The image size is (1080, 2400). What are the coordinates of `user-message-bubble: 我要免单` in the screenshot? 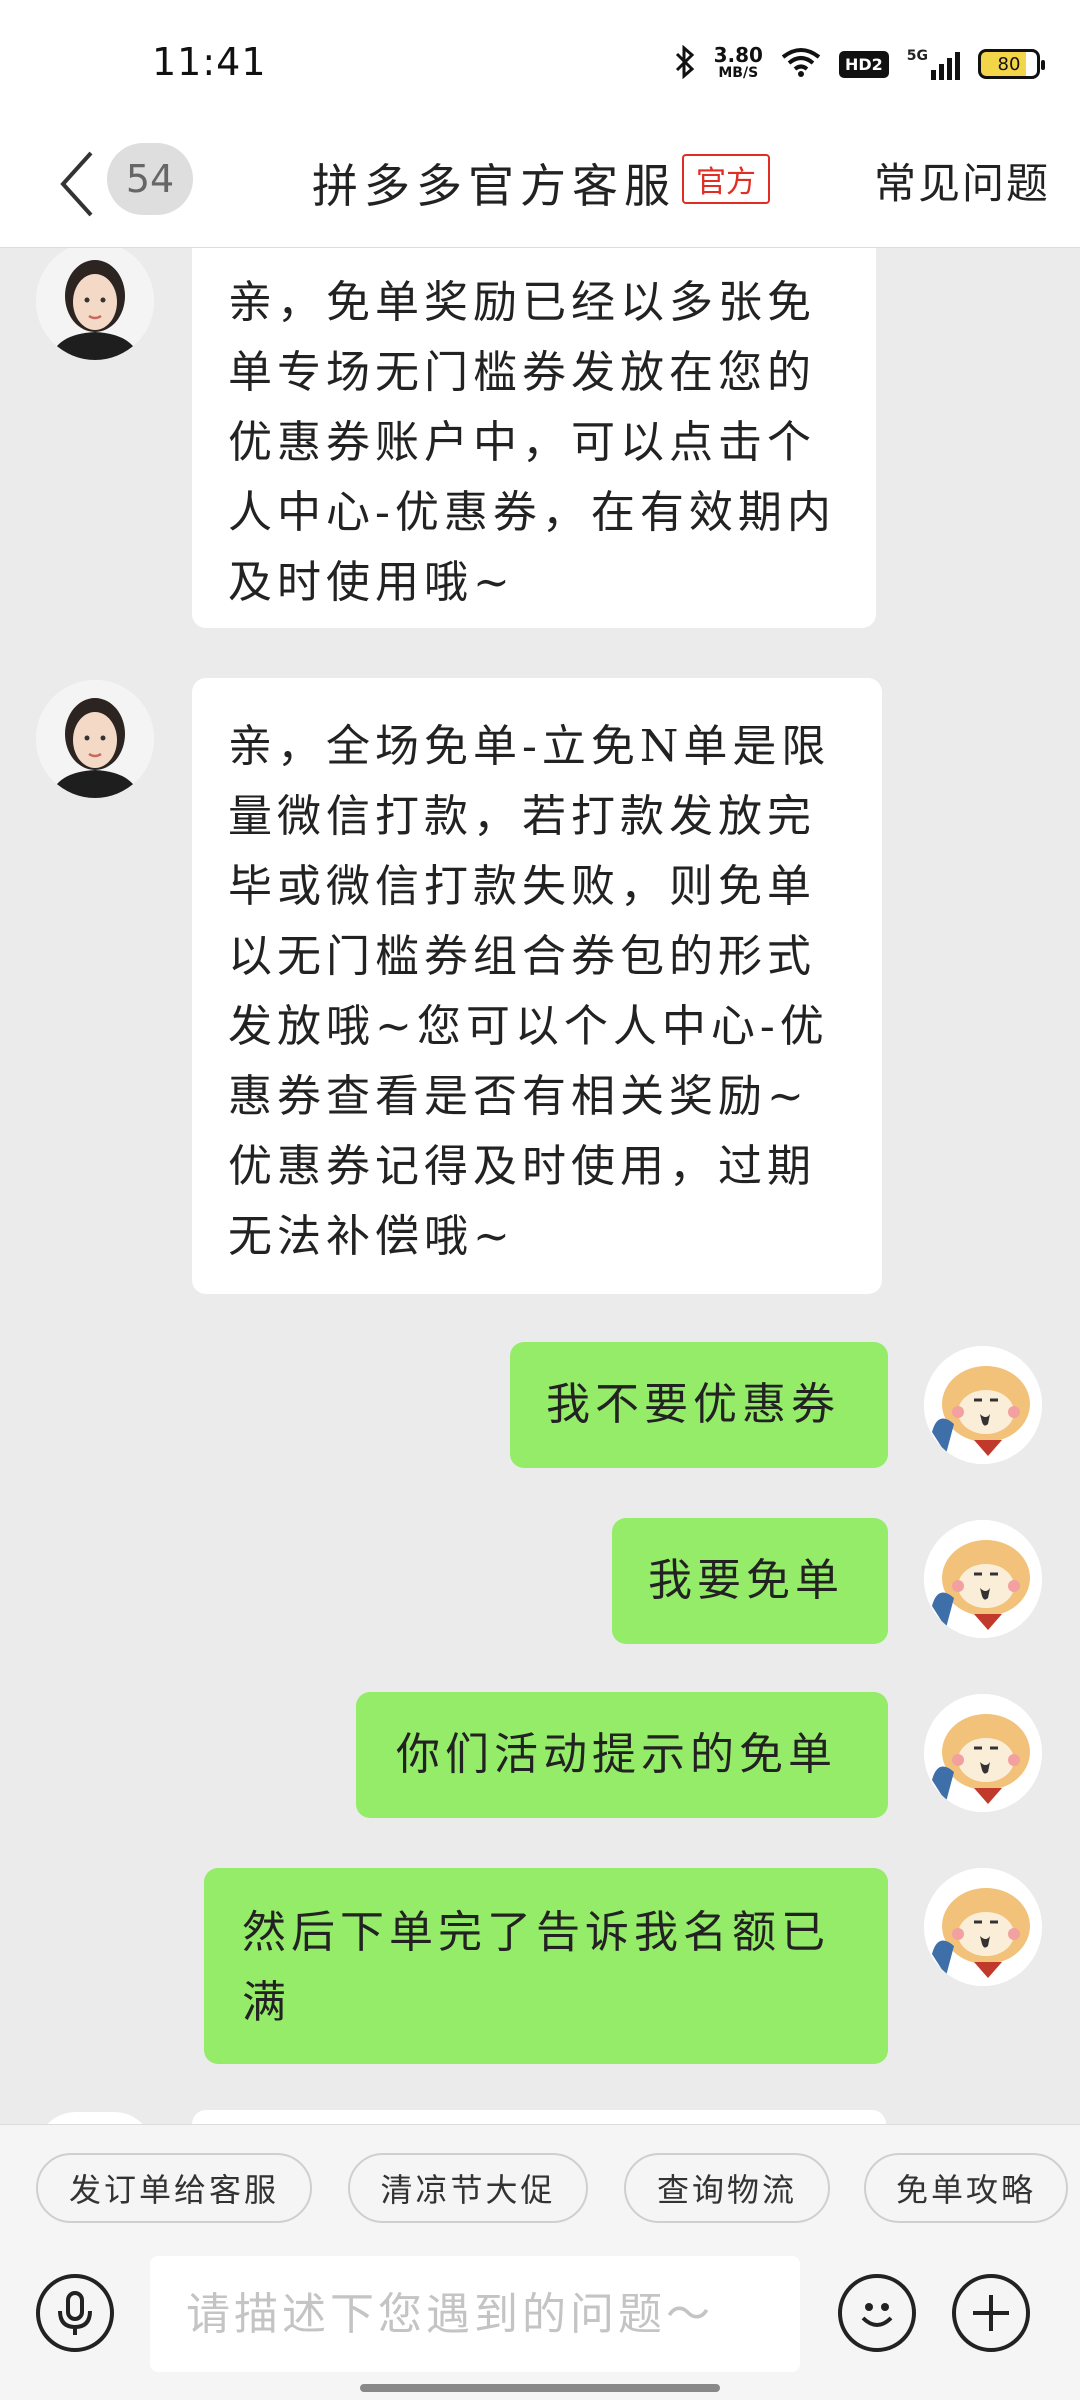 It's located at (750, 1581).